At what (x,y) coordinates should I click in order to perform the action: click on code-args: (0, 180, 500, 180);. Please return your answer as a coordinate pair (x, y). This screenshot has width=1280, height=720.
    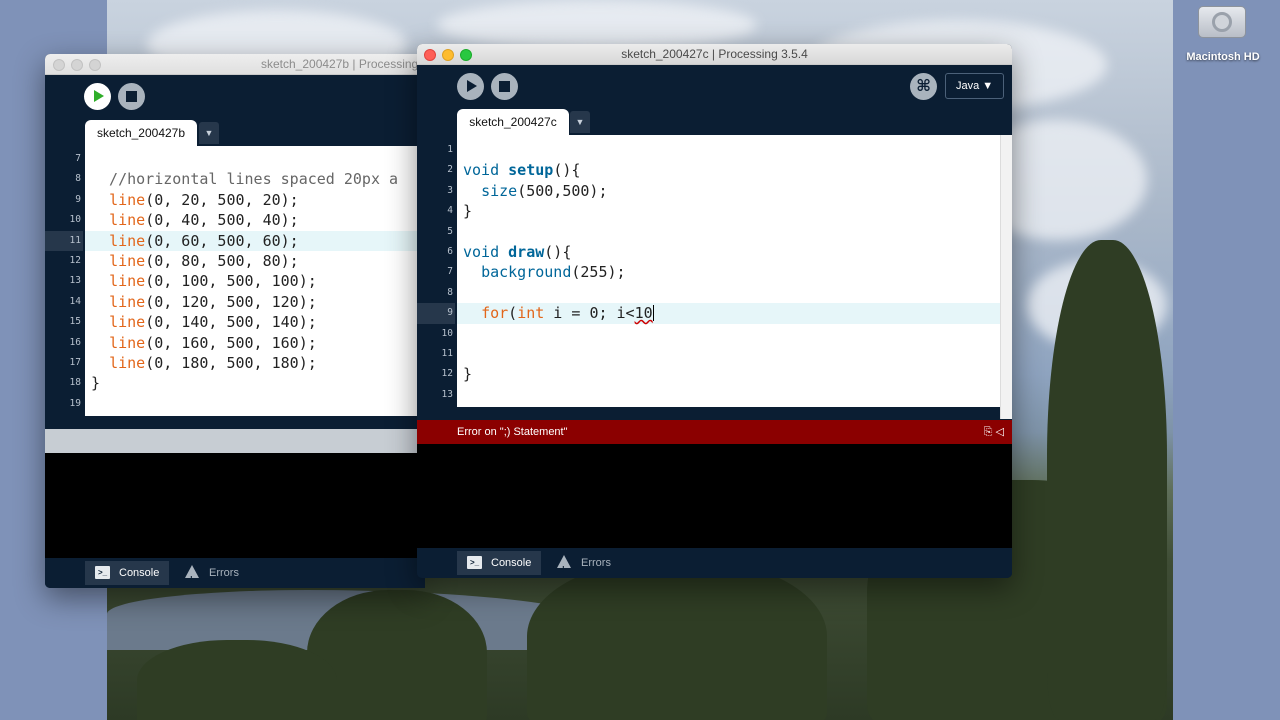
    Looking at the image, I should click on (231, 363).